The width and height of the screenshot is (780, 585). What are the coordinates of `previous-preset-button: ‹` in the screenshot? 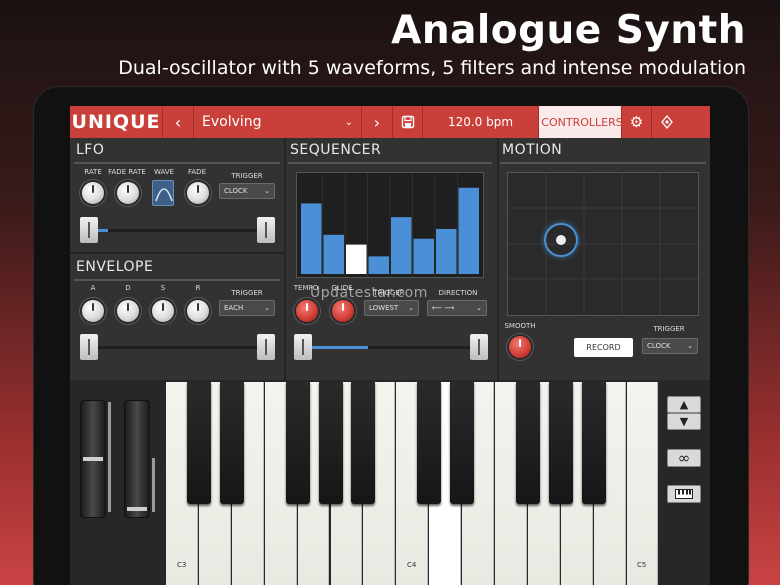 It's located at (178, 122).